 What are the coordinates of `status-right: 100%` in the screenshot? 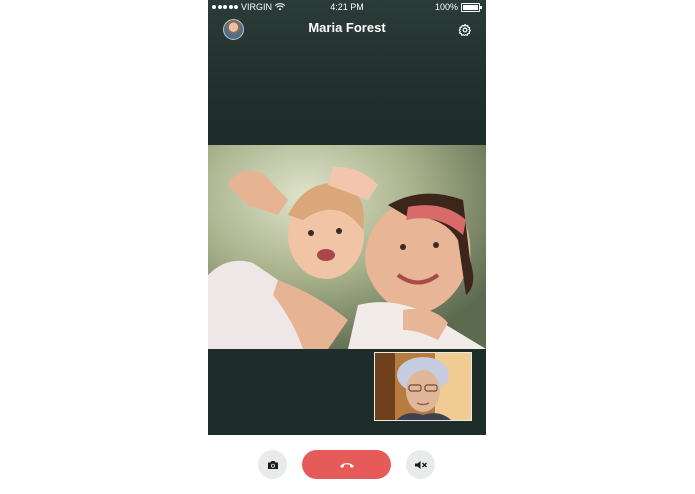 It's located at (458, 7).